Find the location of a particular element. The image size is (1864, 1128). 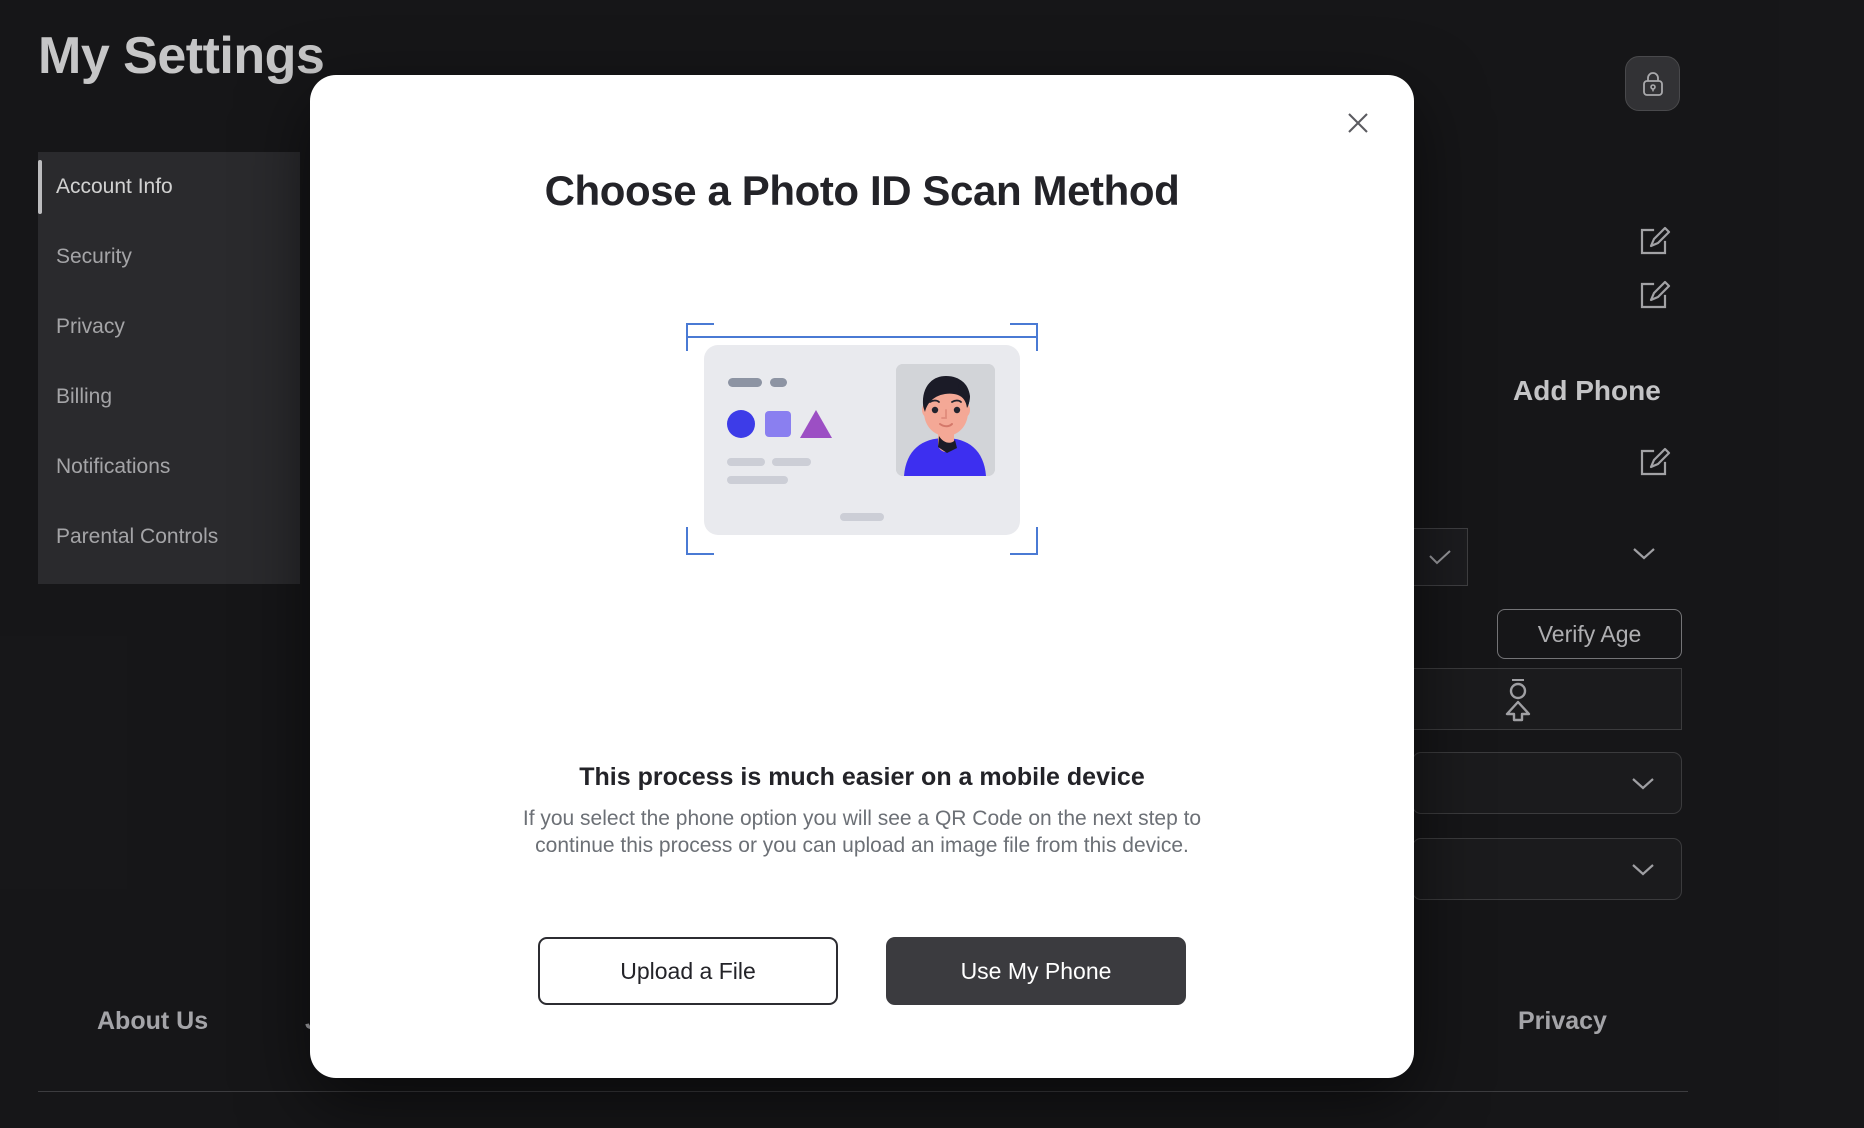

close-icon is located at coordinates (1358, 123).